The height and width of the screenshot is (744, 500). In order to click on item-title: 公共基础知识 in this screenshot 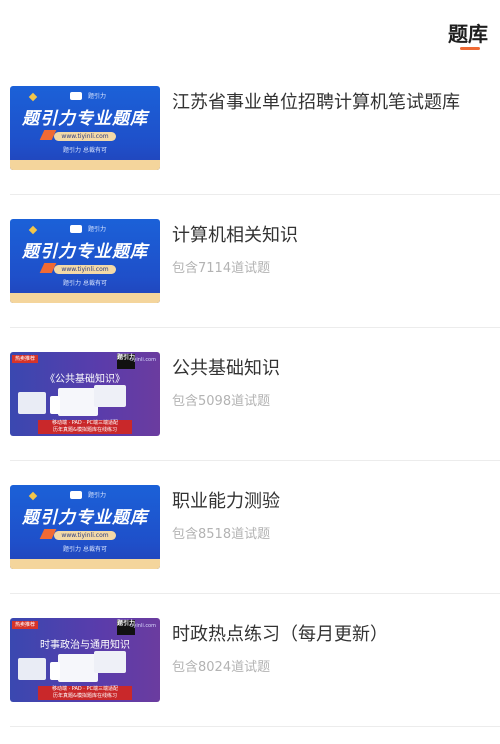, I will do `click(226, 367)`.